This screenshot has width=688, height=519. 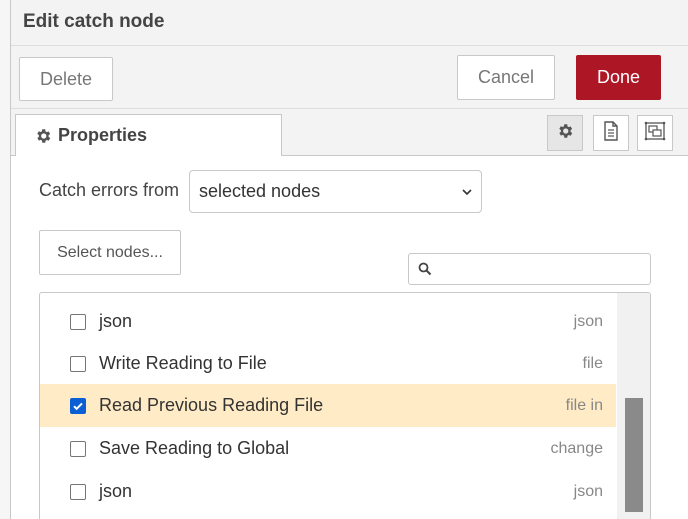 What do you see at coordinates (467, 191) in the screenshot?
I see `chevron-down-icon` at bounding box center [467, 191].